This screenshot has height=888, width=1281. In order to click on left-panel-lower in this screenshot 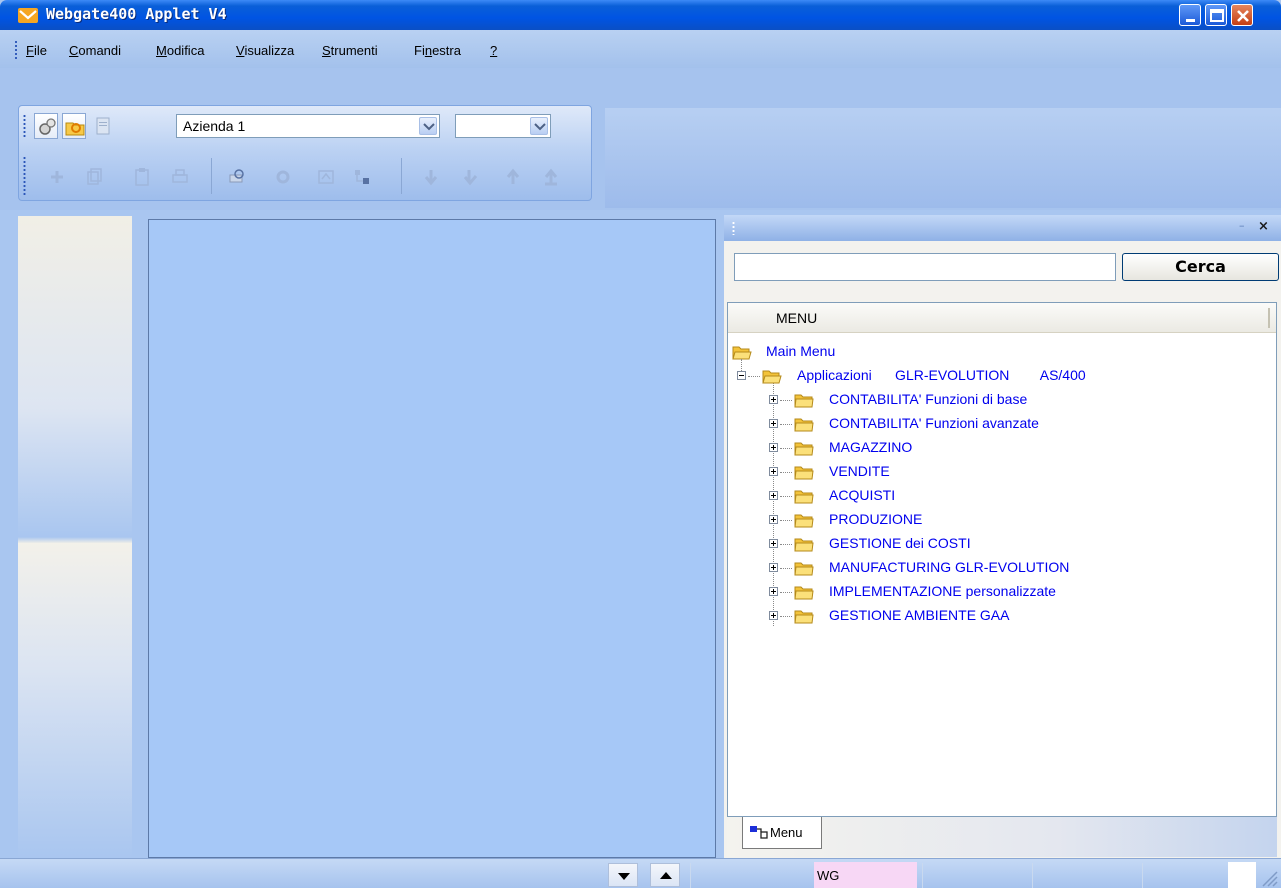, I will do `click(75, 700)`.